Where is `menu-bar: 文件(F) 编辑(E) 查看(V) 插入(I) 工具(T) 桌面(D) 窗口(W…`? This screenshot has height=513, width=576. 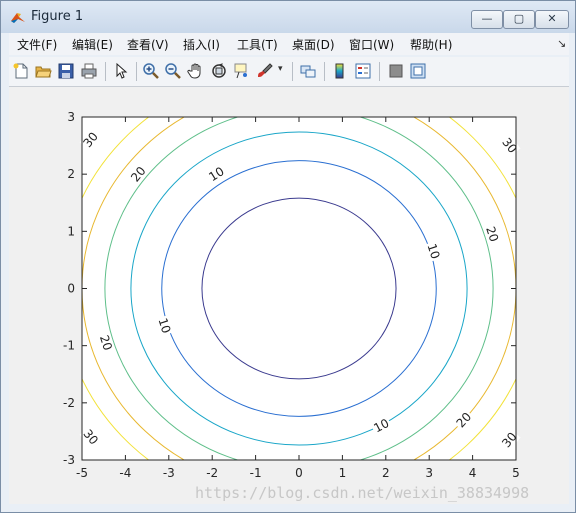 menu-bar: 文件(F) 编辑(E) 查看(V) 插入(I) 工具(T) 桌面(D) 窗口(W… is located at coordinates (289, 44).